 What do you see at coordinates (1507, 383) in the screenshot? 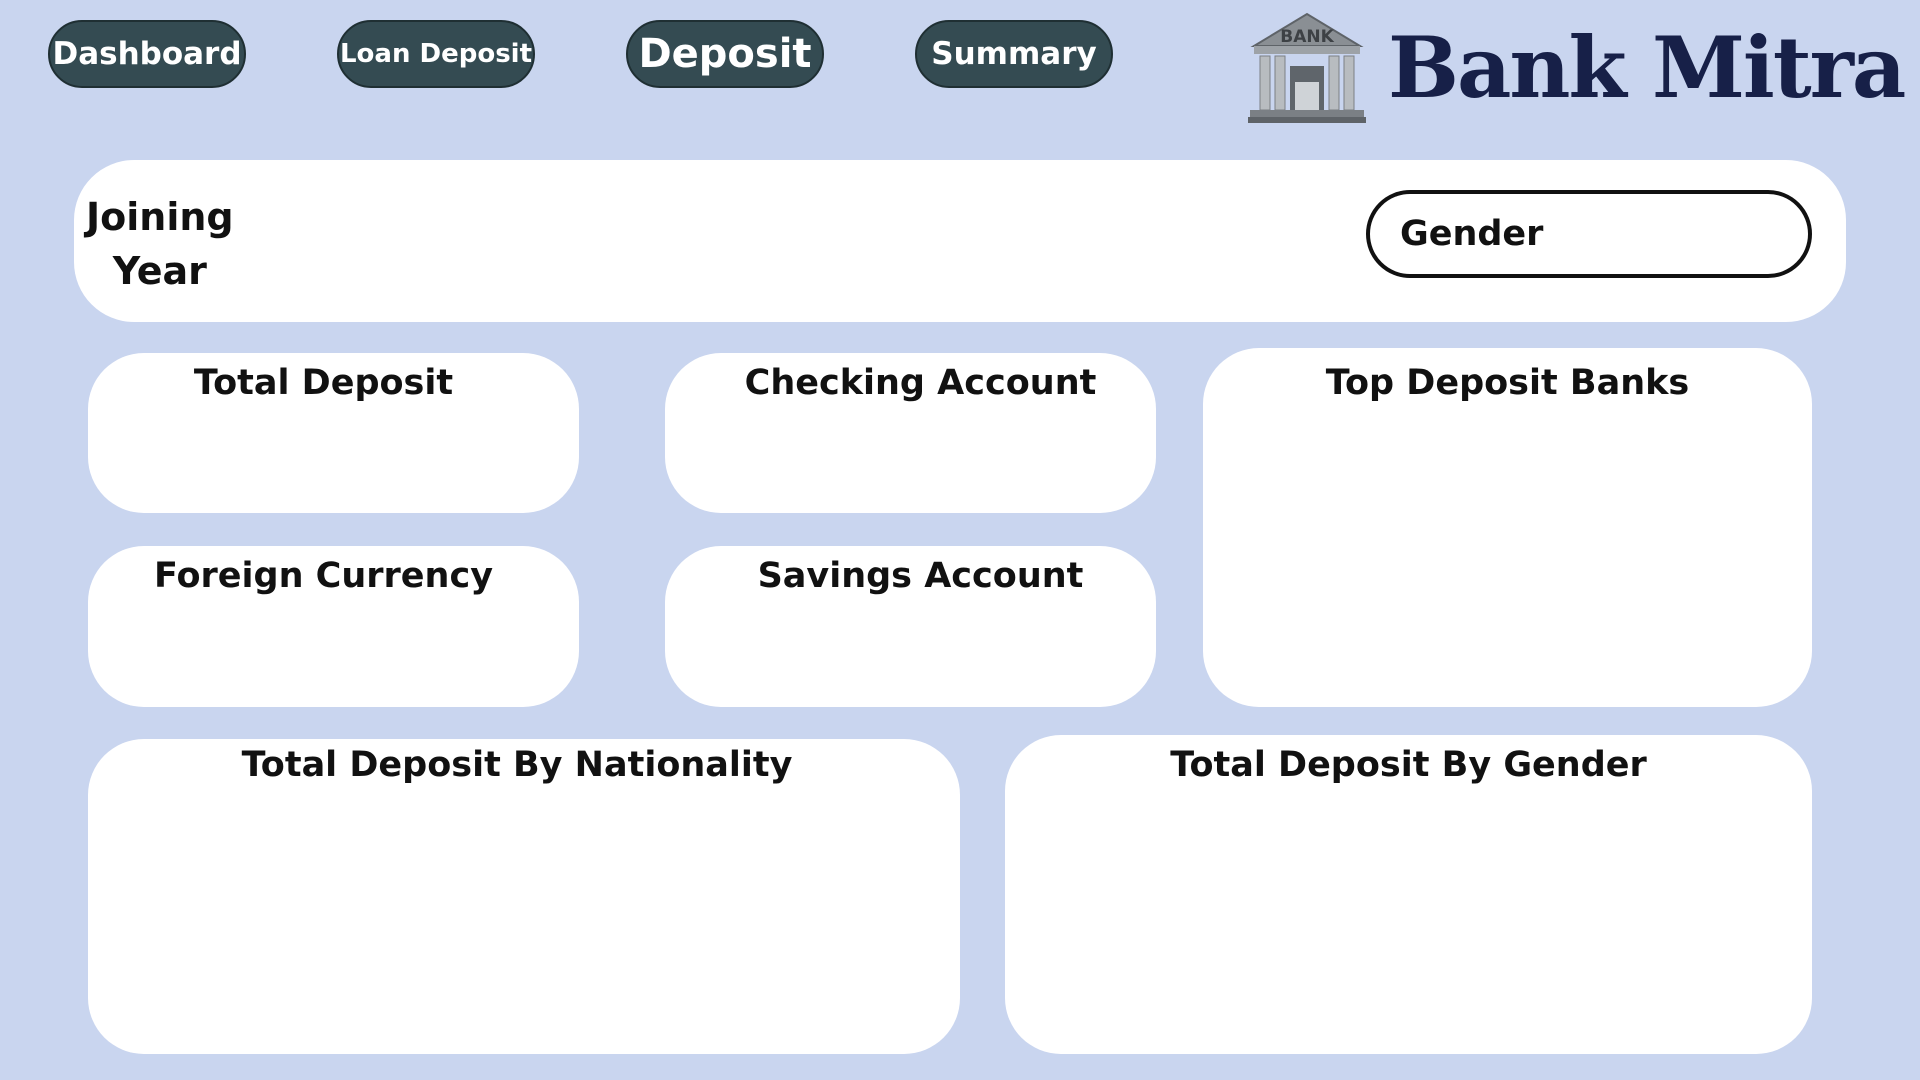
I see `top-deposit-banks-title: Top Deposit Banks` at bounding box center [1507, 383].